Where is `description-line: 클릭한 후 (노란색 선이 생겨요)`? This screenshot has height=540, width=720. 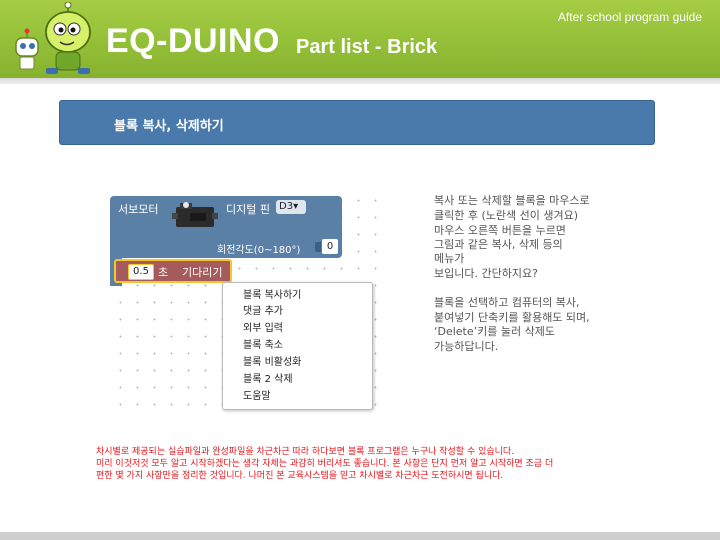
description-line: 클릭한 후 (노란색 선이 생겨요) is located at coordinates (506, 215).